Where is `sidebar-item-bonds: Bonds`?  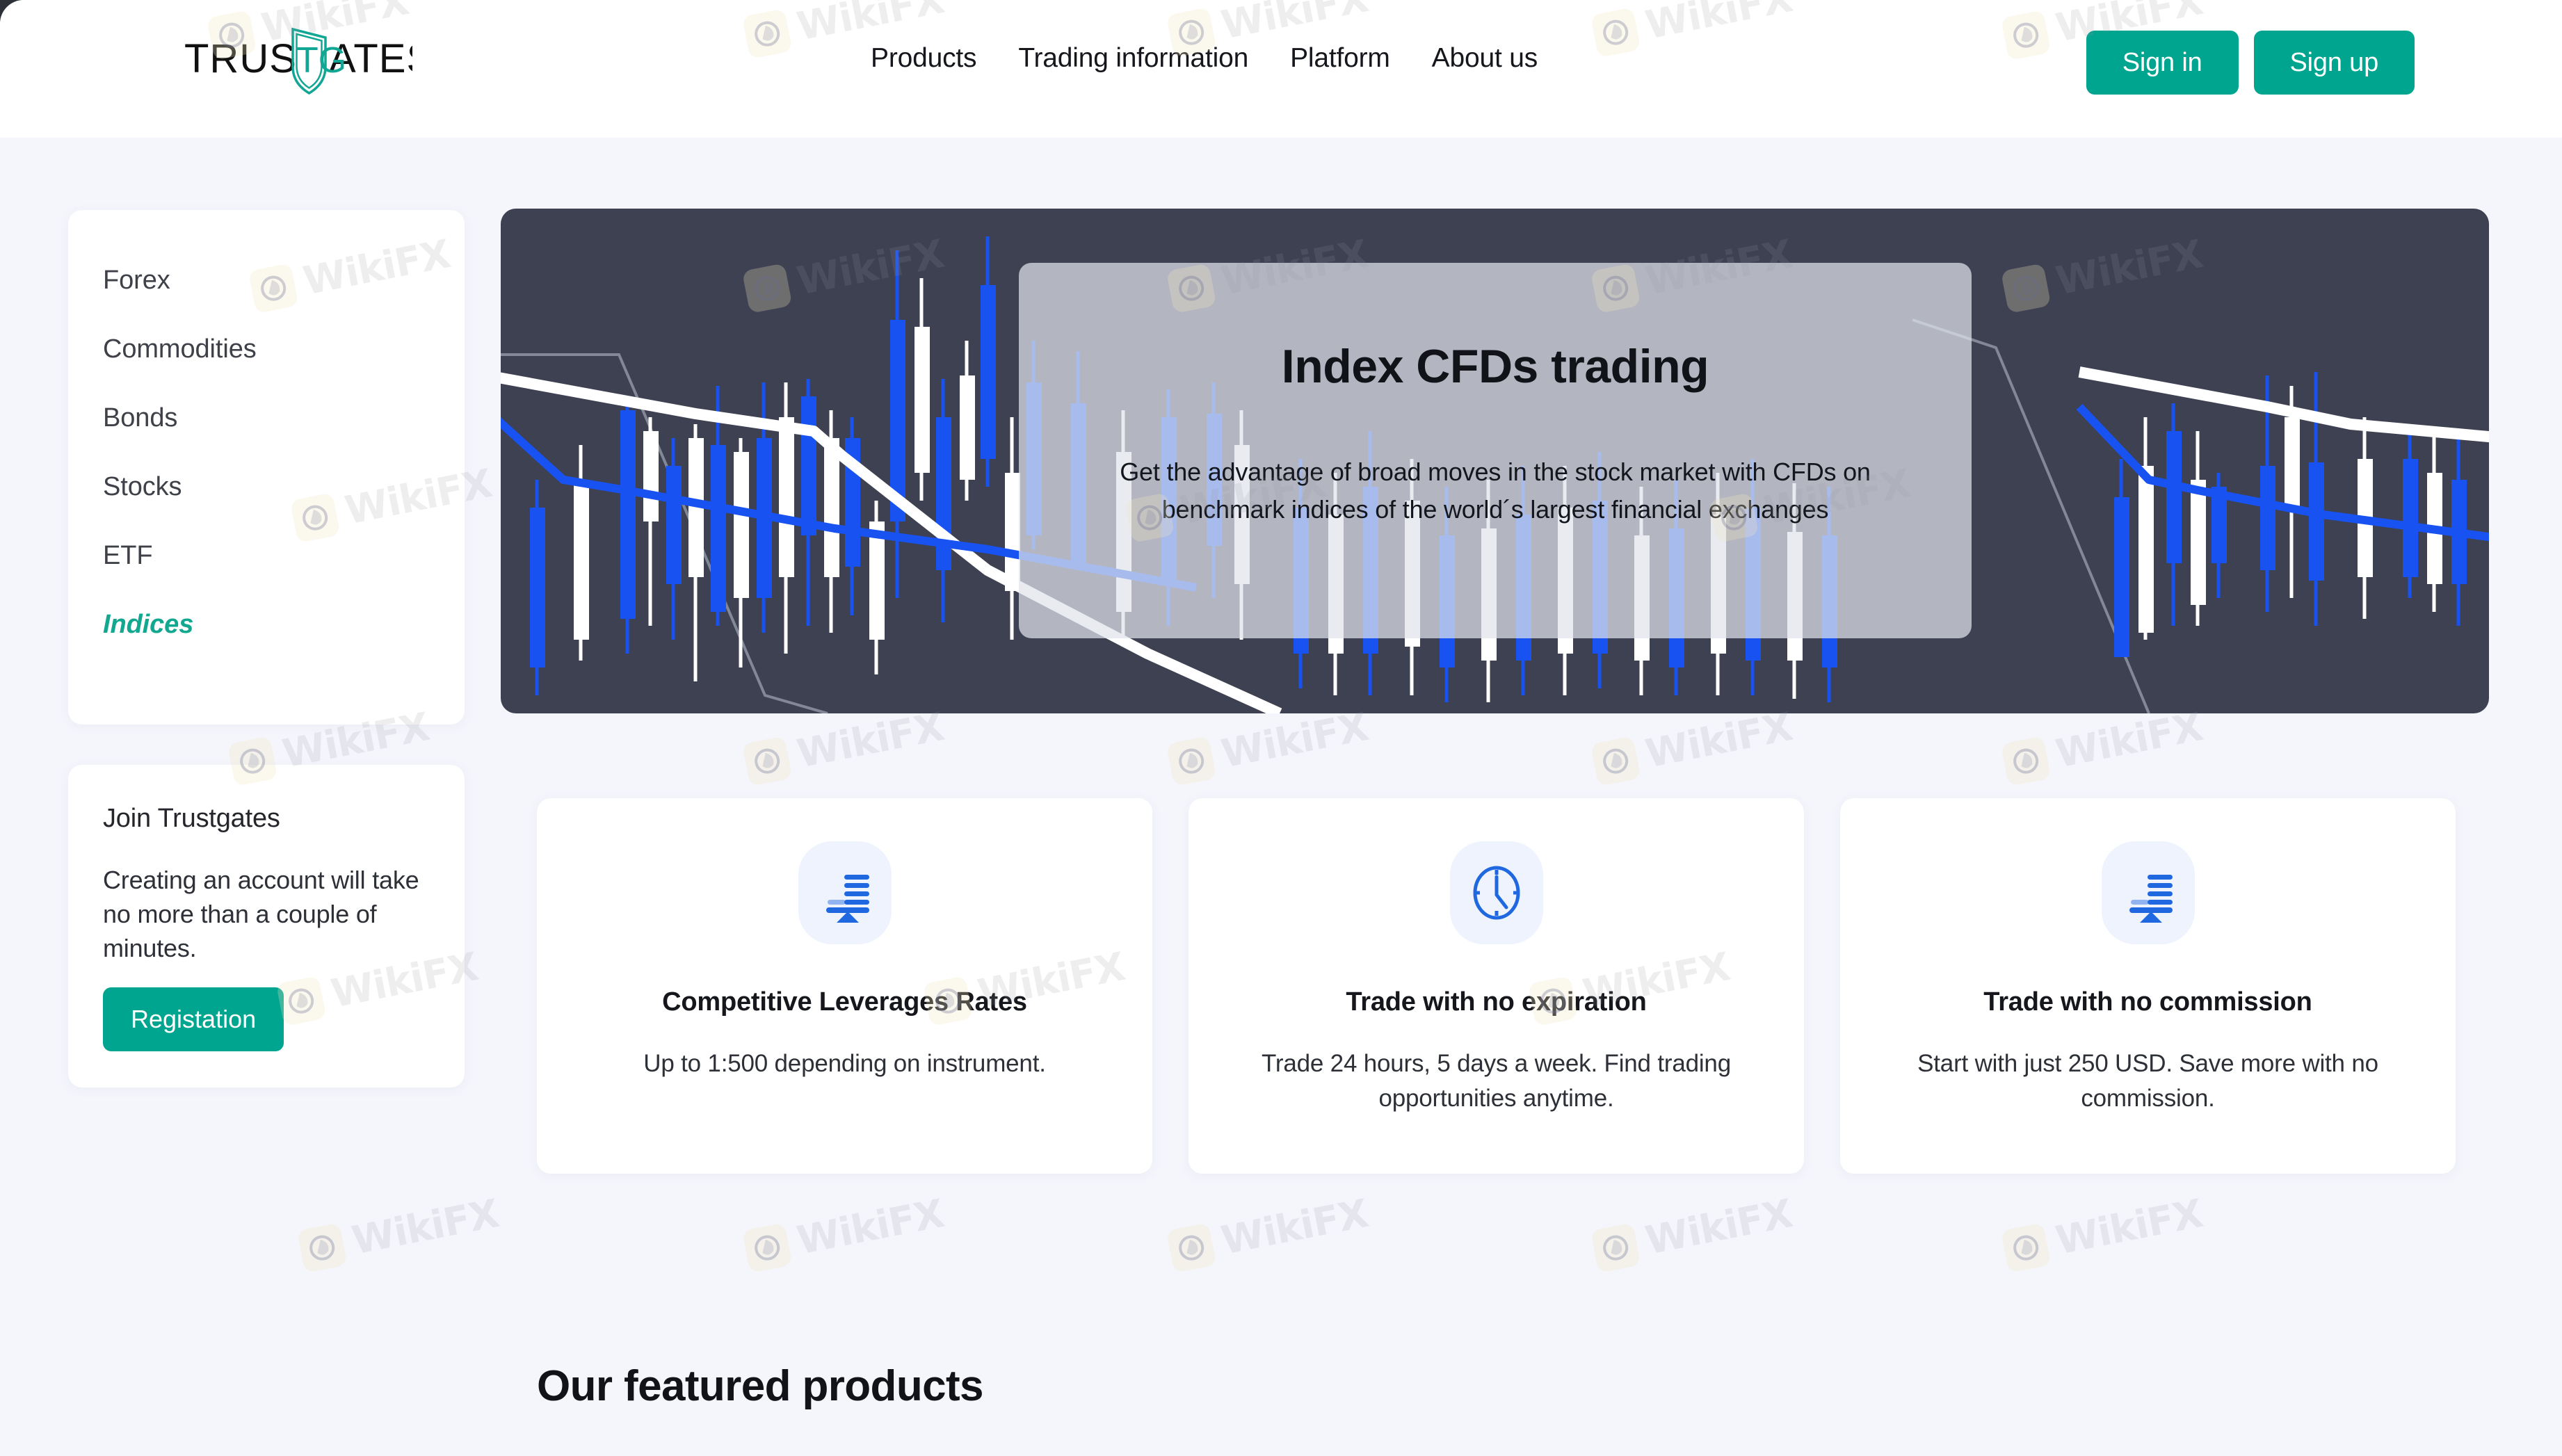 sidebar-item-bonds: Bonds is located at coordinates (266, 418).